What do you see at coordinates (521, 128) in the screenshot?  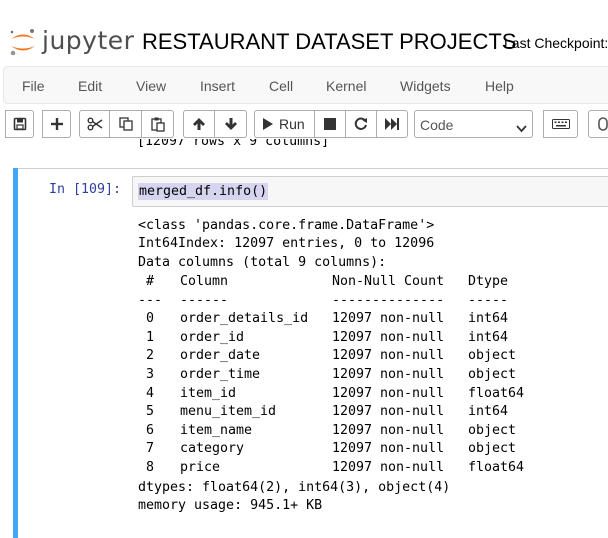 I see `chevron-down-icon` at bounding box center [521, 128].